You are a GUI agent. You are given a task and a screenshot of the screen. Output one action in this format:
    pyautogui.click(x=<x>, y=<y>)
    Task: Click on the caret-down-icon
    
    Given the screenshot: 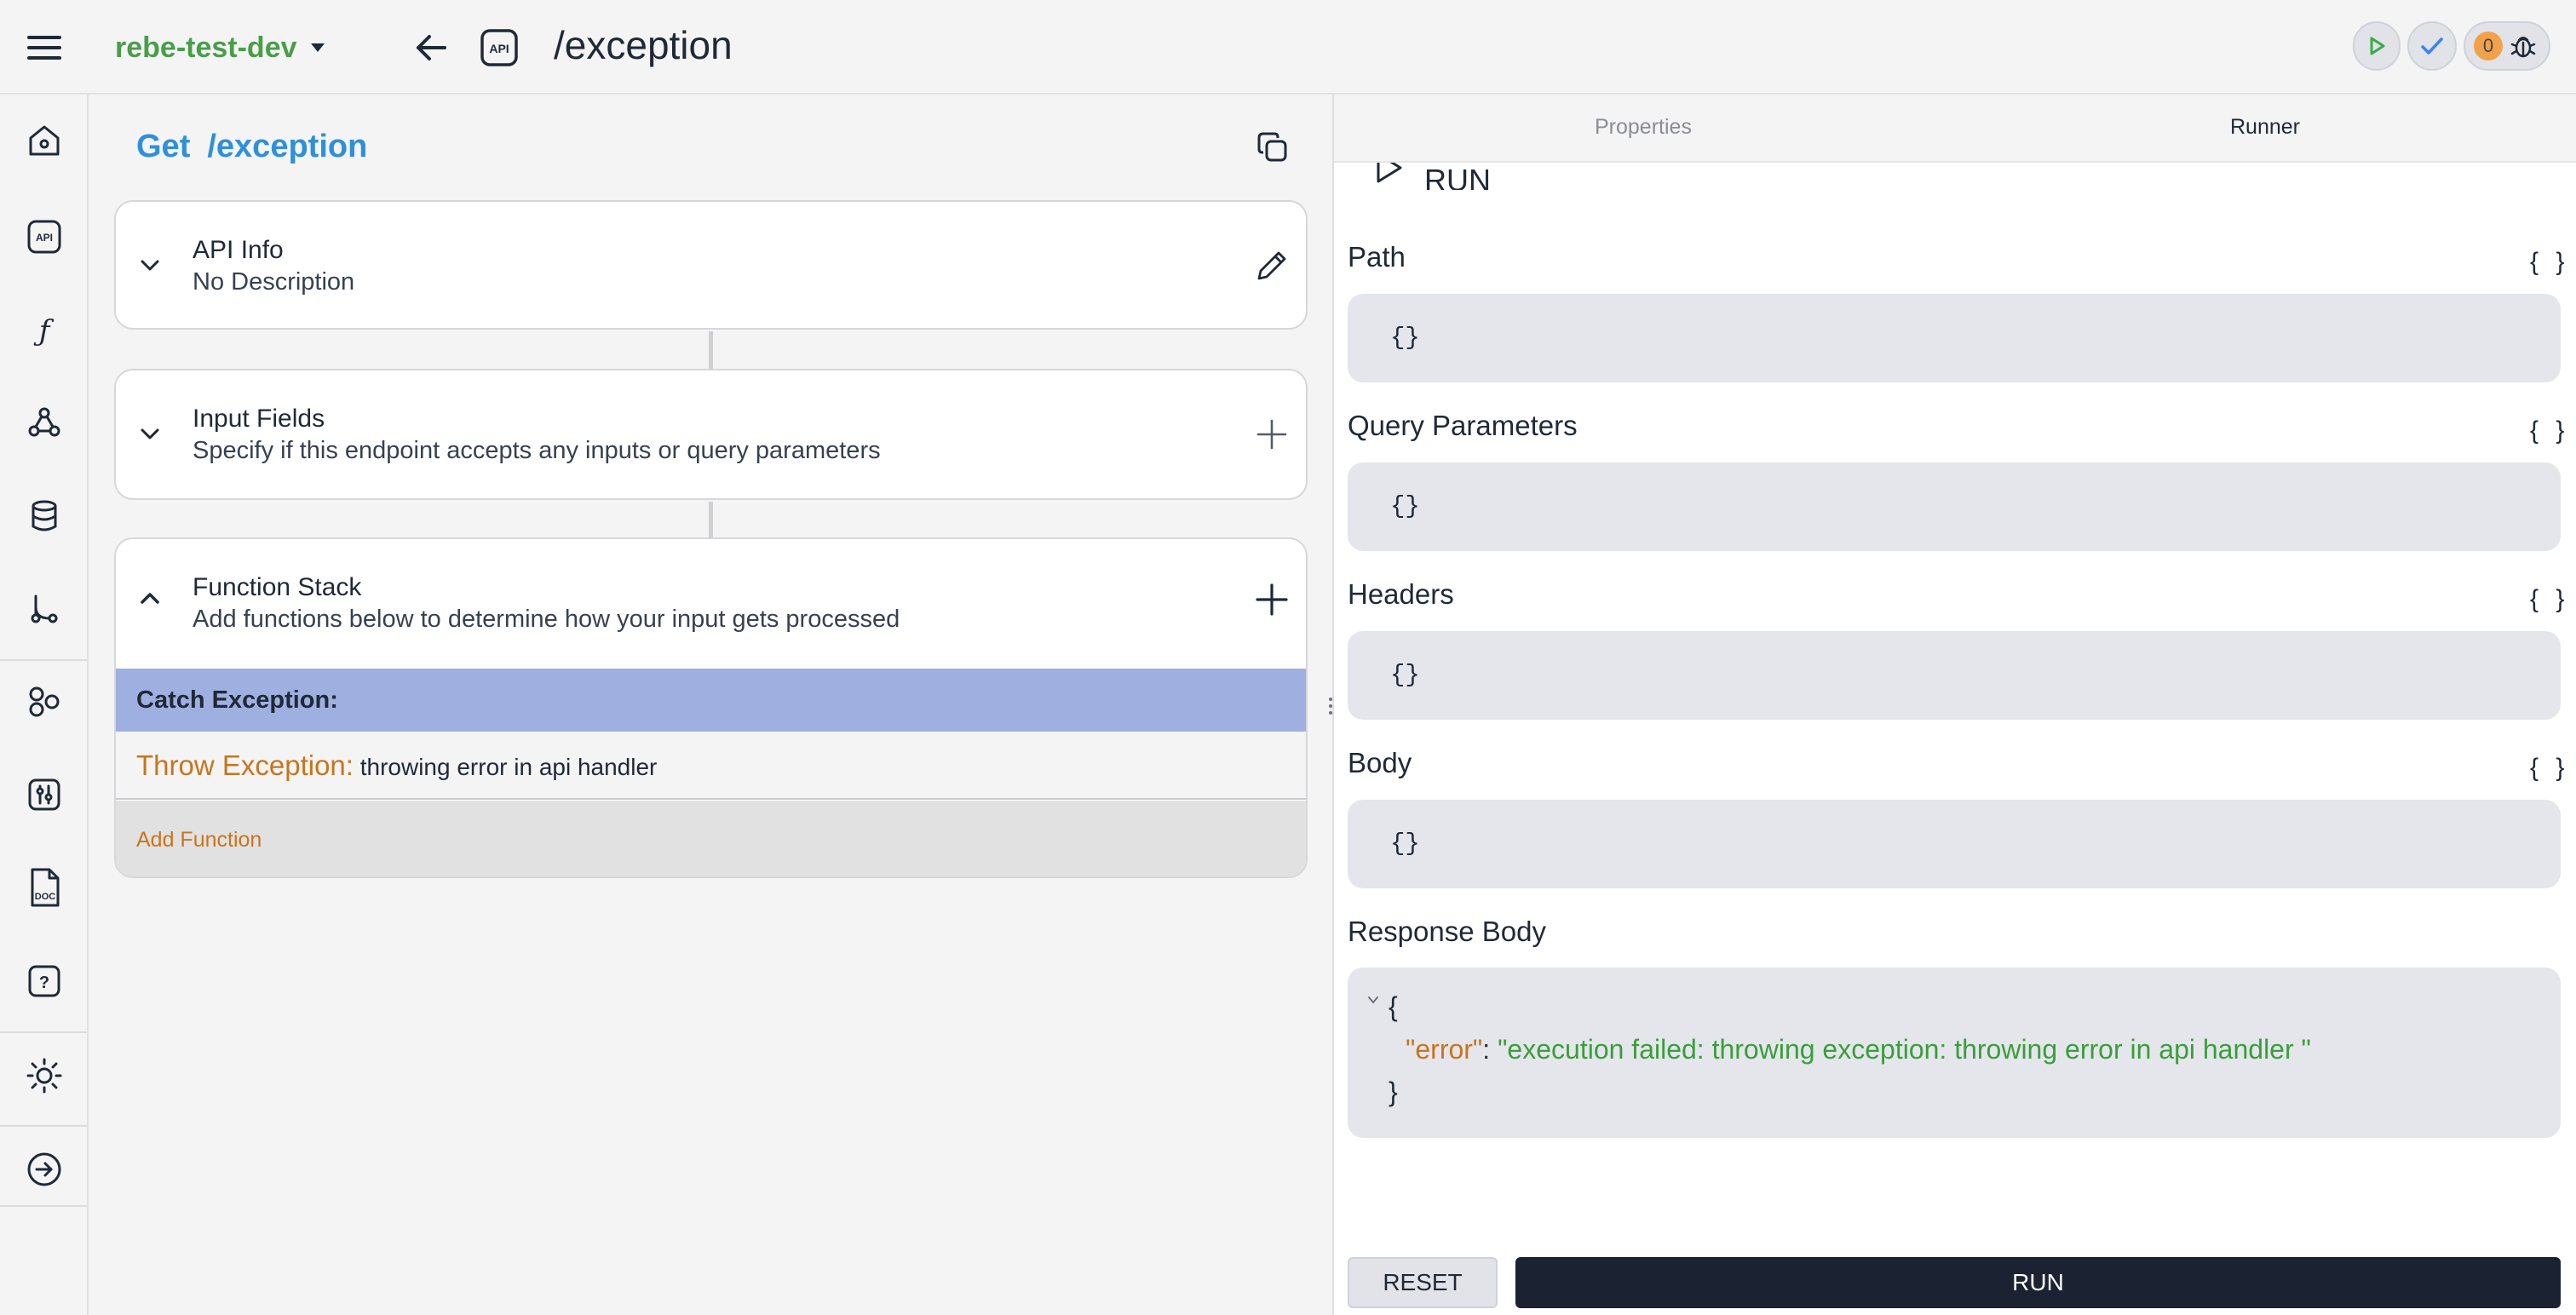 What is the action you would take?
    pyautogui.click(x=318, y=48)
    